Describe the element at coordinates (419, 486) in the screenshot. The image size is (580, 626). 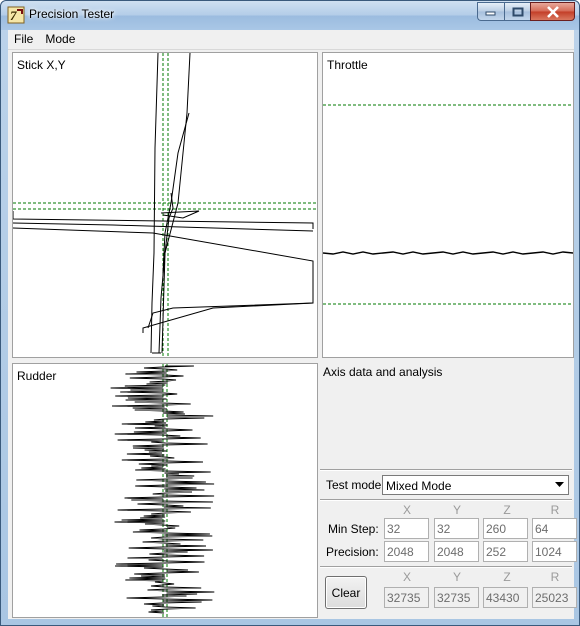
I see `test-mode-value: Mixed Mode` at that location.